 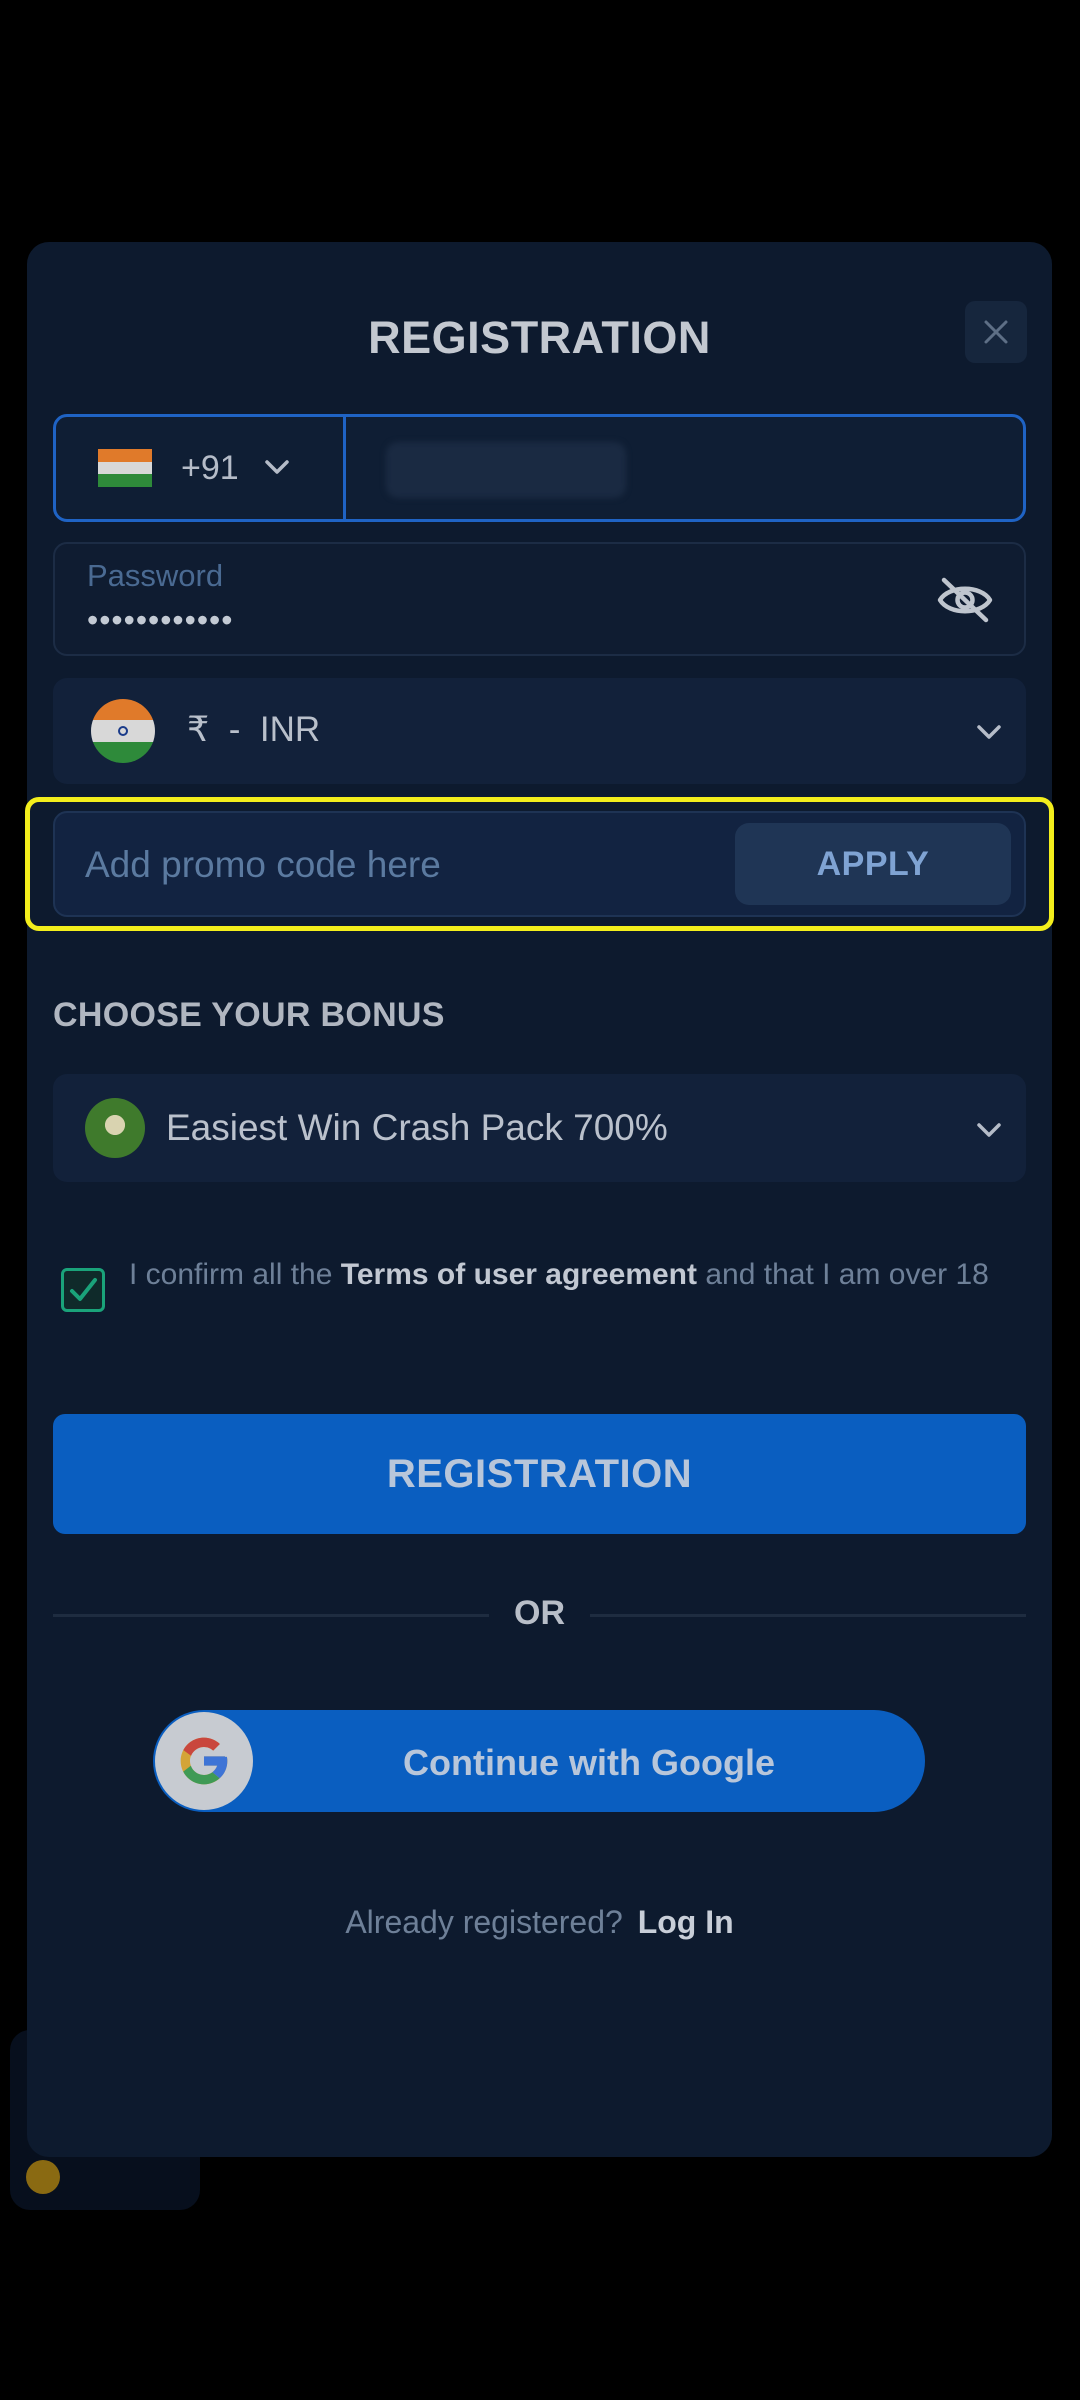 I want to click on apply-promo-button: APPLY, so click(x=873, y=864).